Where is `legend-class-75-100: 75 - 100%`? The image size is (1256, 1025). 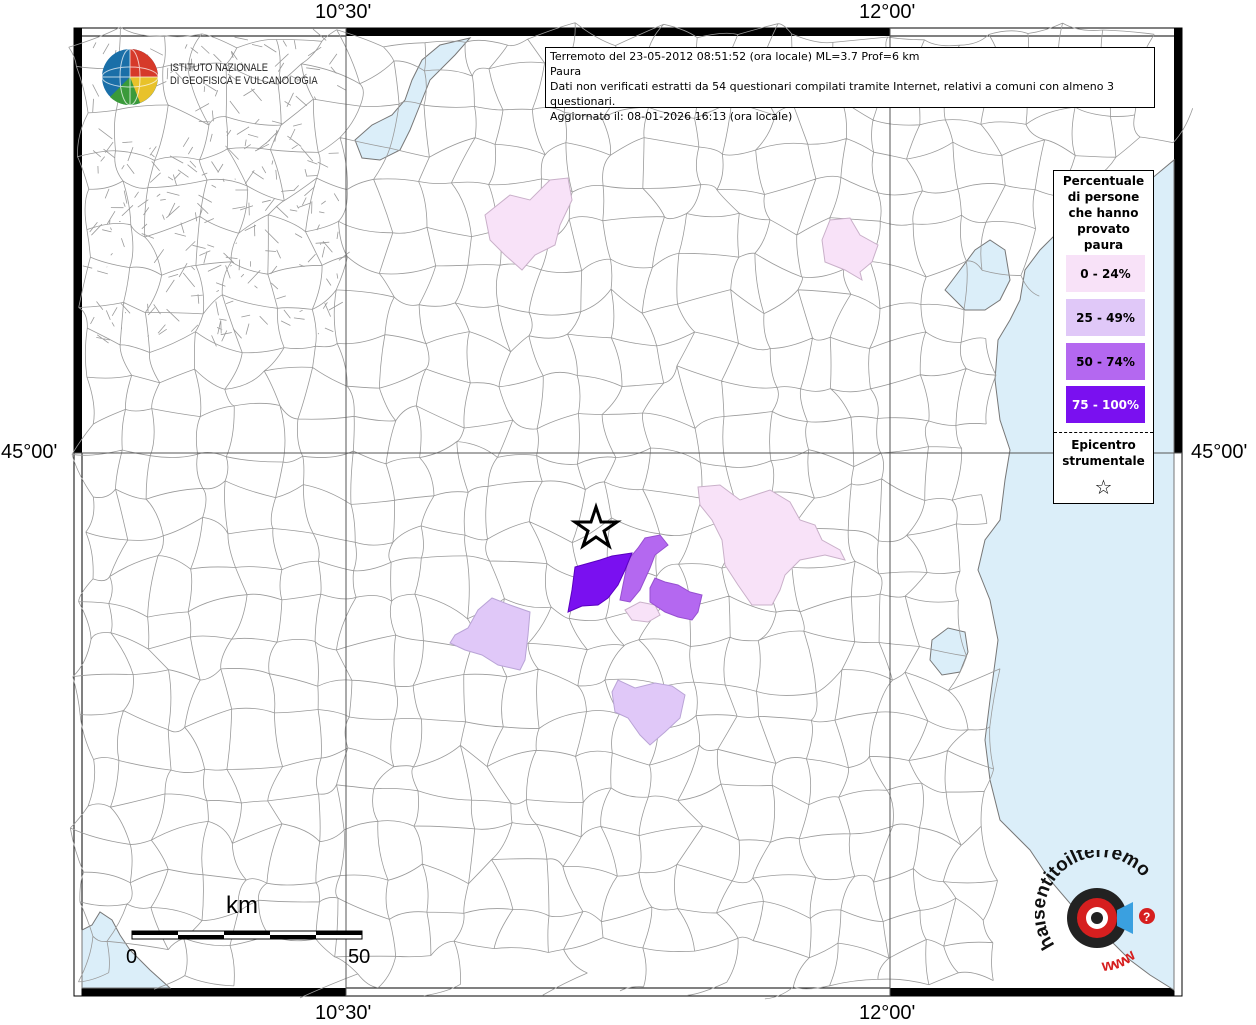 legend-class-75-100: 75 - 100% is located at coordinates (1105, 404).